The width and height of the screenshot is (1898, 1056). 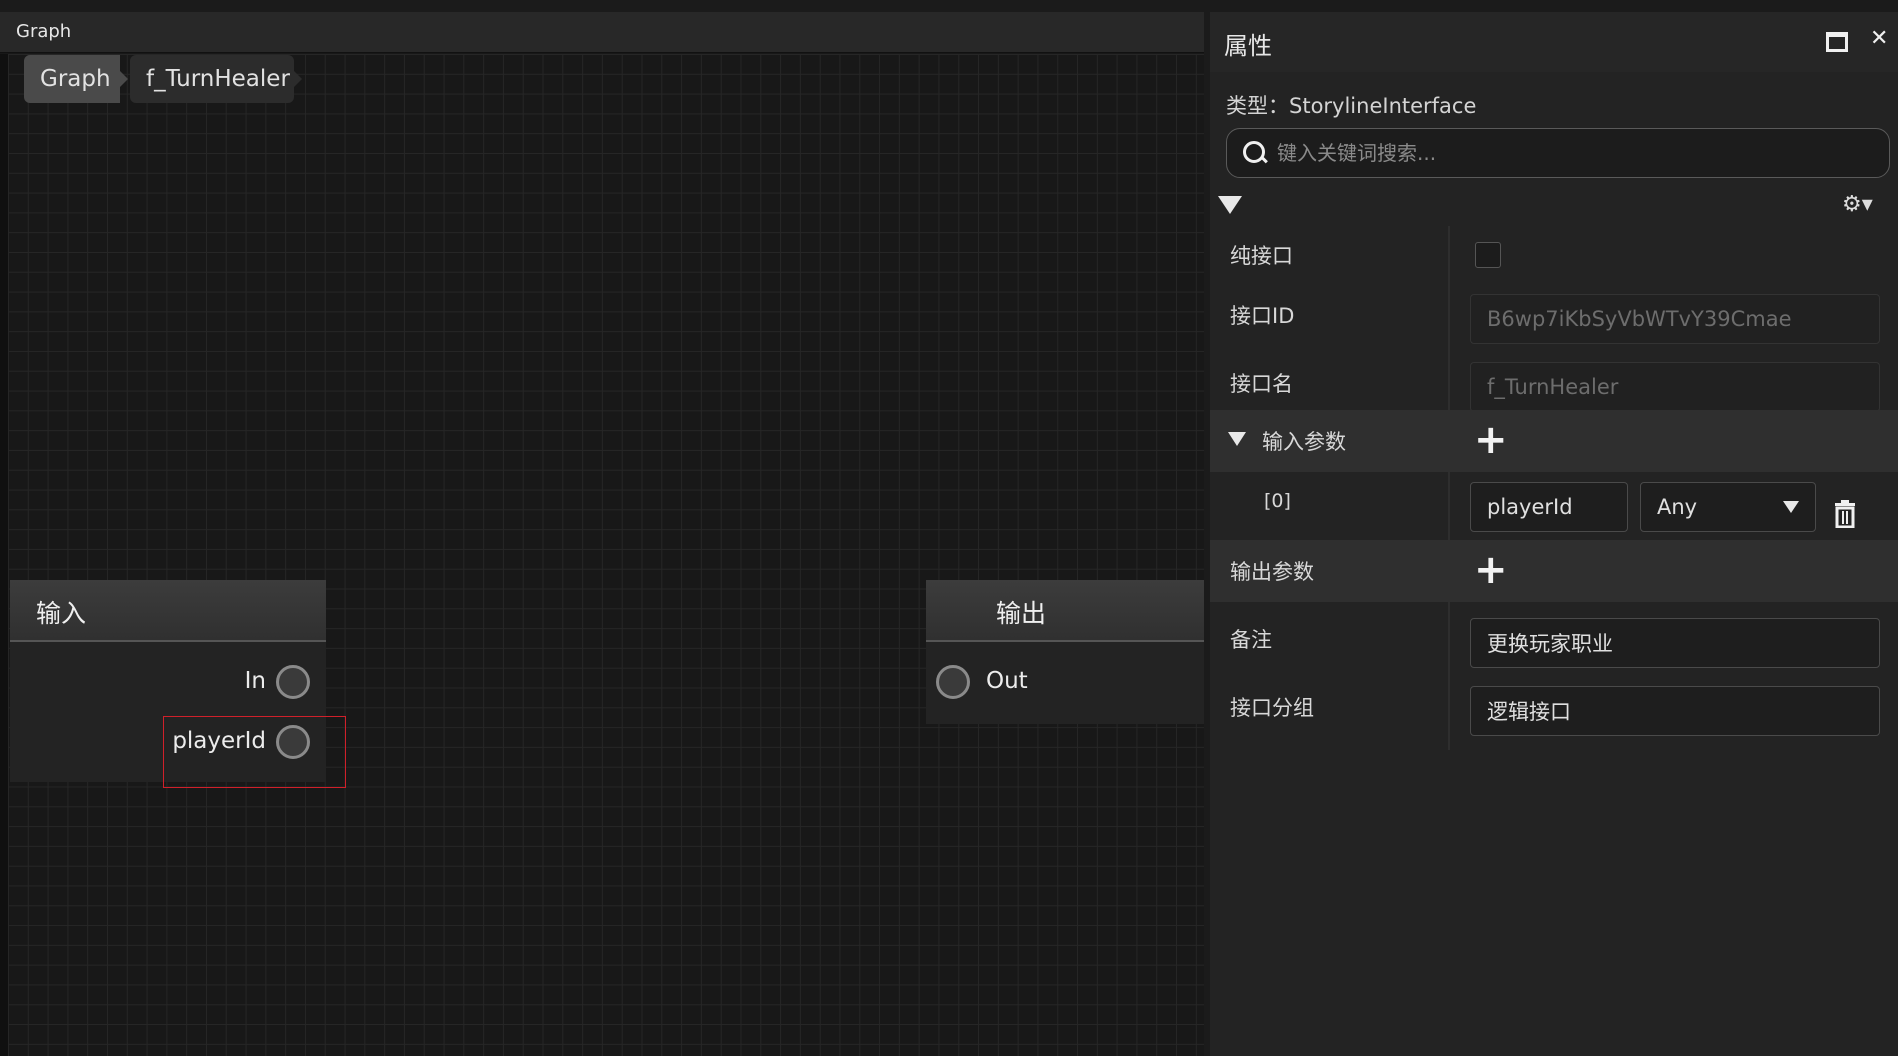 I want to click on close-icon: ✕, so click(x=1879, y=38).